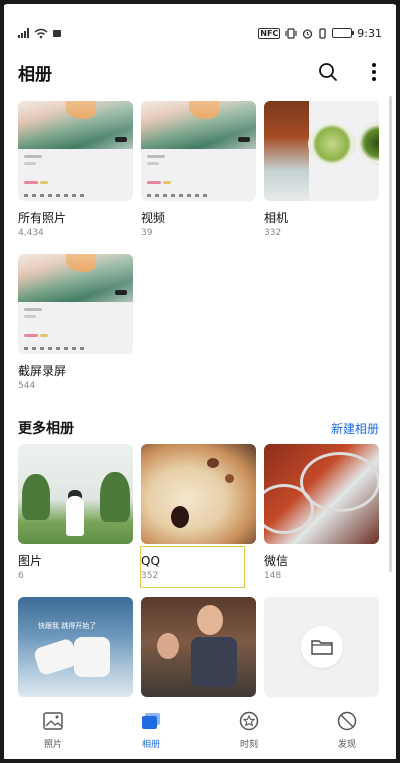 The image size is (400, 763). What do you see at coordinates (2, 381) in the screenshot?
I see `device-frame-left` at bounding box center [2, 381].